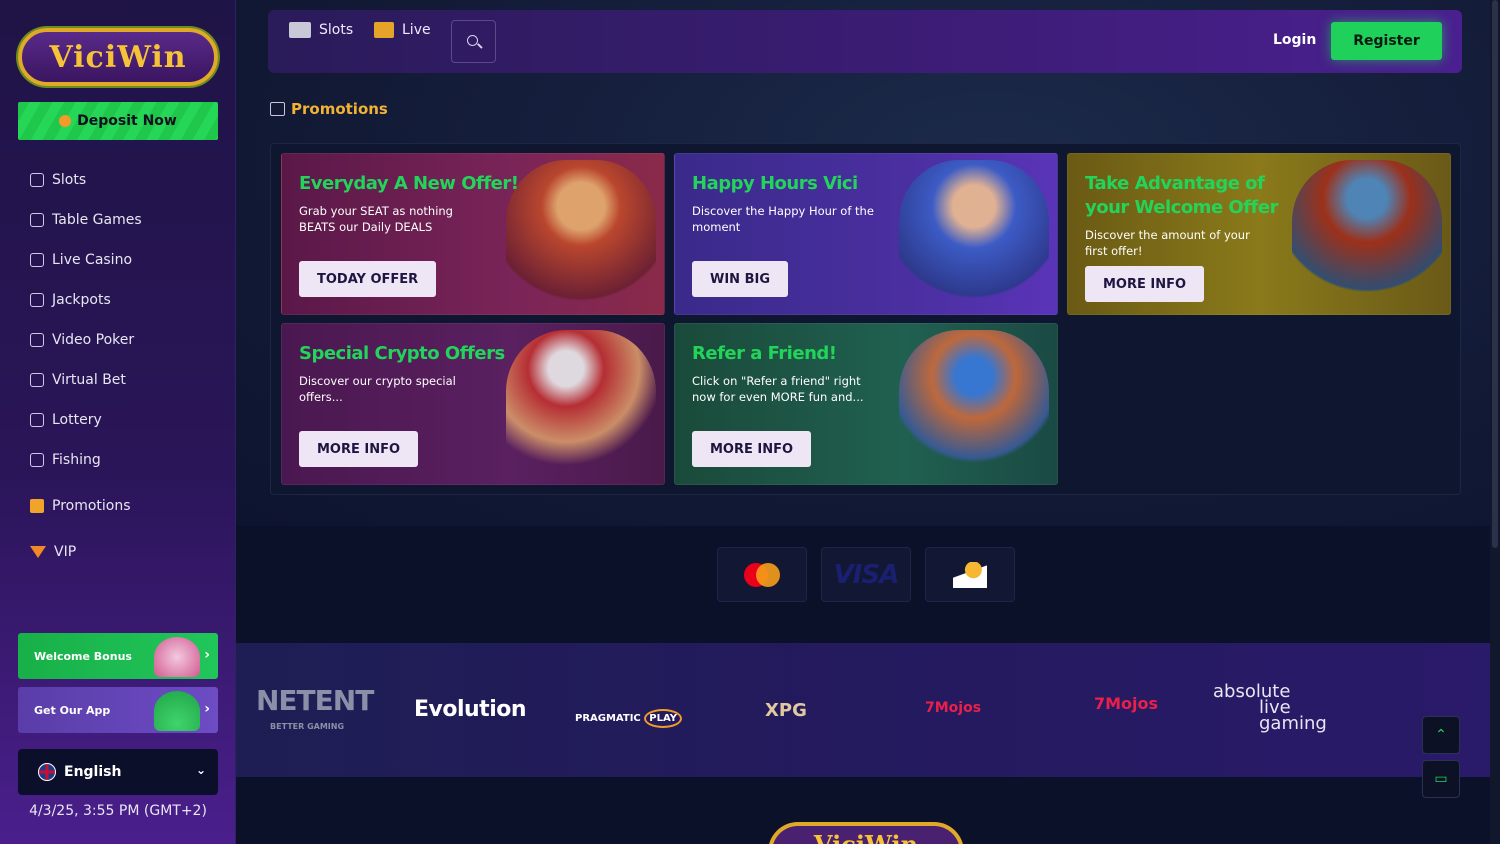 Image resolution: width=1500 pixels, height=844 pixels. I want to click on win-big-button: WIN BIG, so click(740, 279).